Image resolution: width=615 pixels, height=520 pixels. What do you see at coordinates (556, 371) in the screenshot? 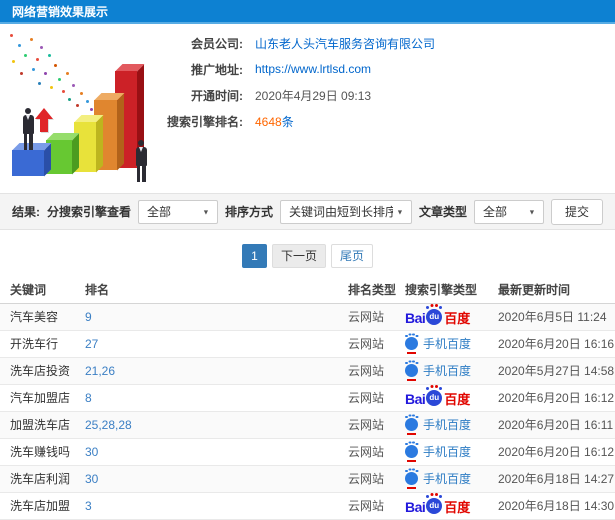
I see `update-time-cell: 2020年5月27日 14:58` at bounding box center [556, 371].